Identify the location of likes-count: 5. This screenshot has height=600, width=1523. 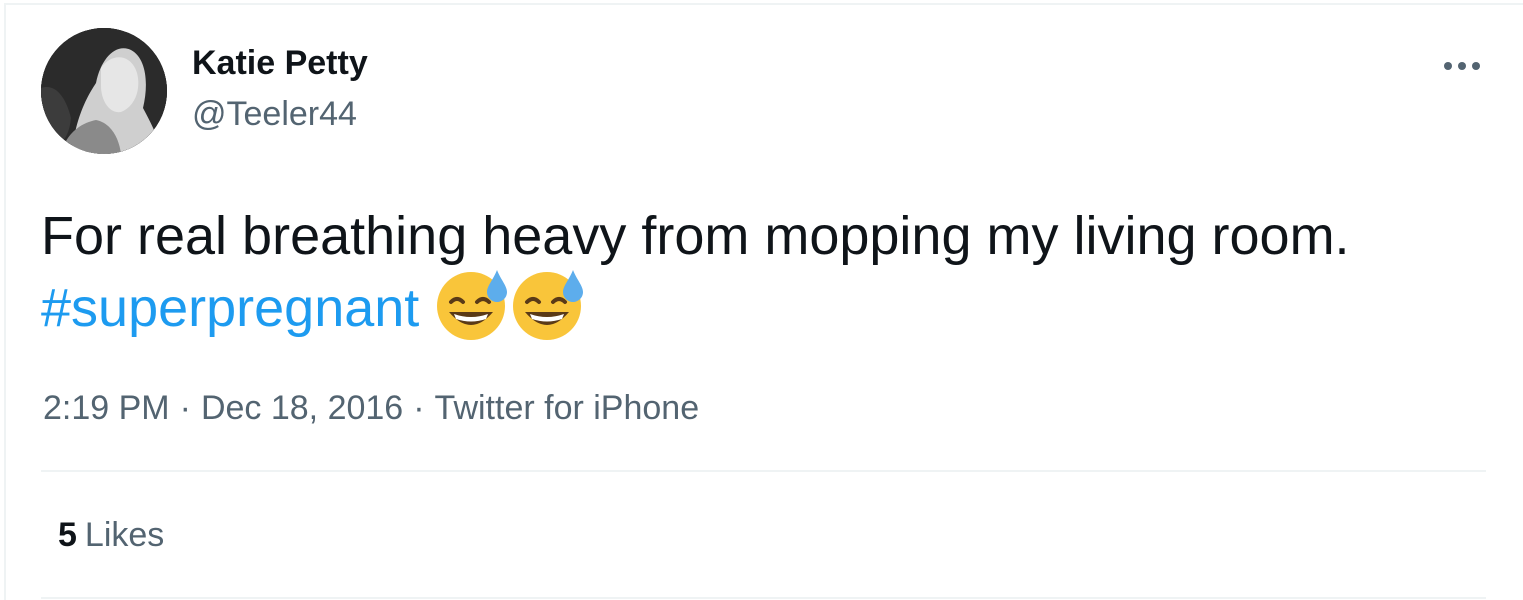
(67, 535).